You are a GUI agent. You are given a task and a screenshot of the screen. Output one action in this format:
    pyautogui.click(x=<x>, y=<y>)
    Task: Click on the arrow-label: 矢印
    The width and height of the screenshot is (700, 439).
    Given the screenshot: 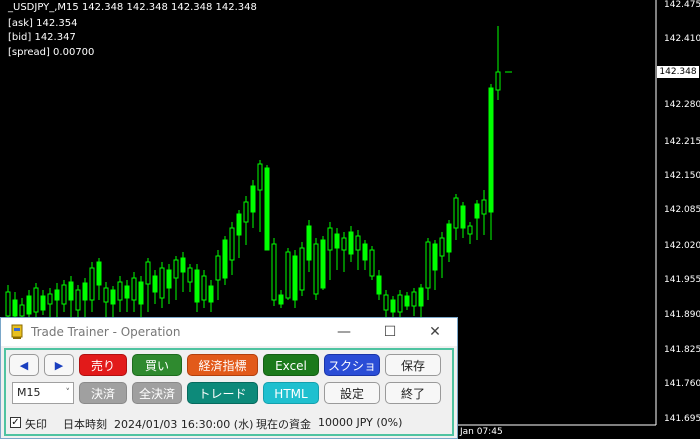 What is the action you would take?
    pyautogui.click(x=36, y=424)
    